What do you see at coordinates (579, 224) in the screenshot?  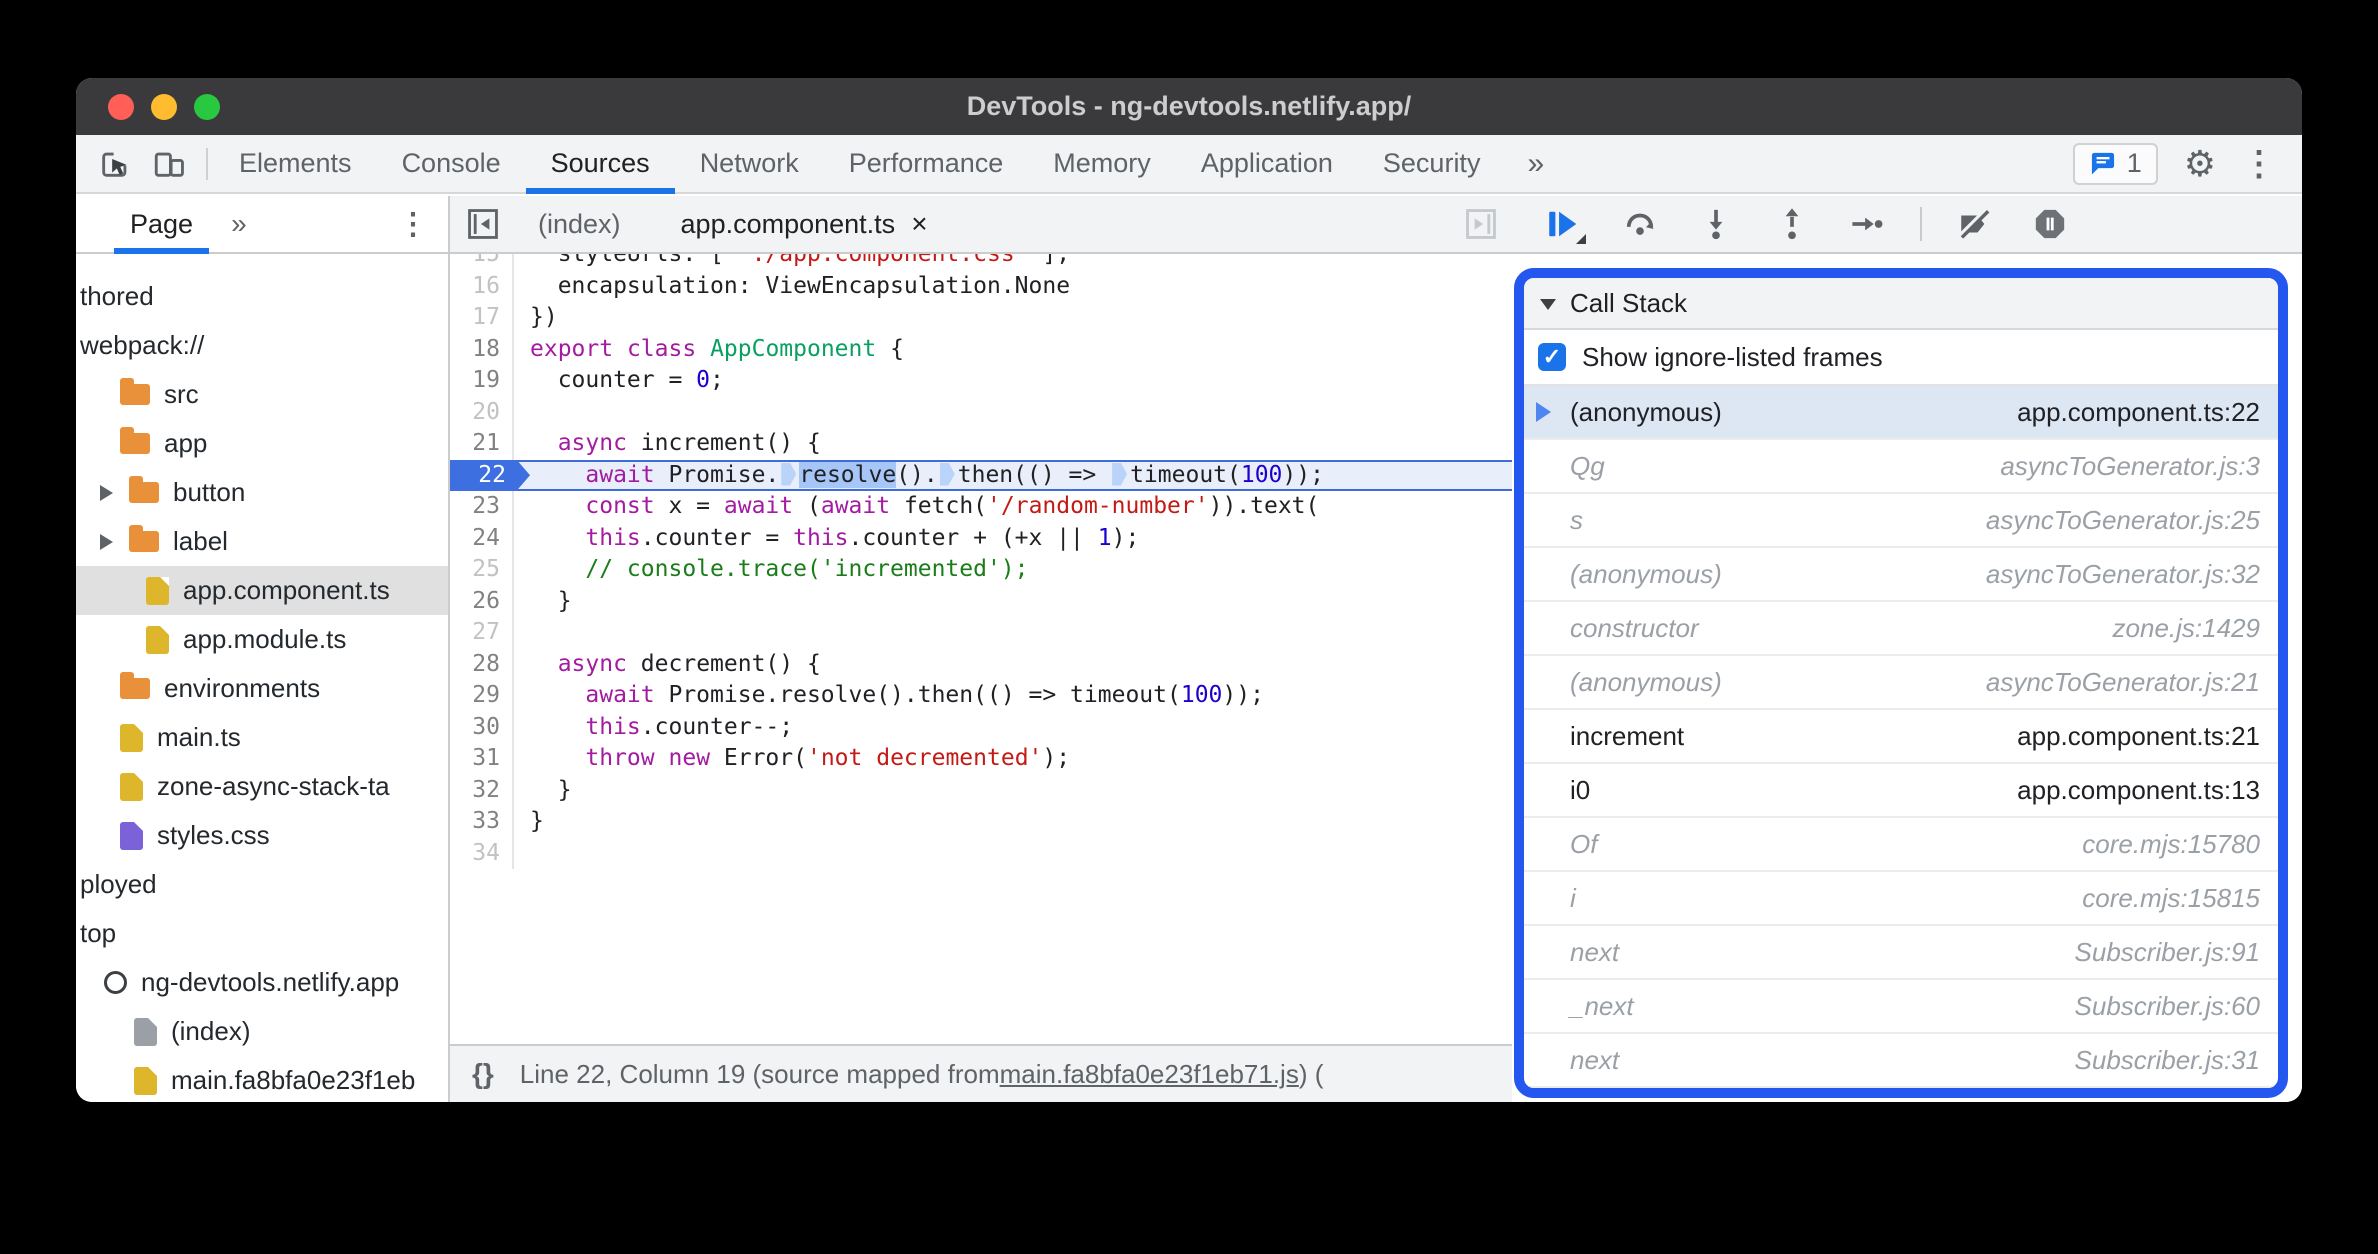 I see `editor-tab: (index)` at bounding box center [579, 224].